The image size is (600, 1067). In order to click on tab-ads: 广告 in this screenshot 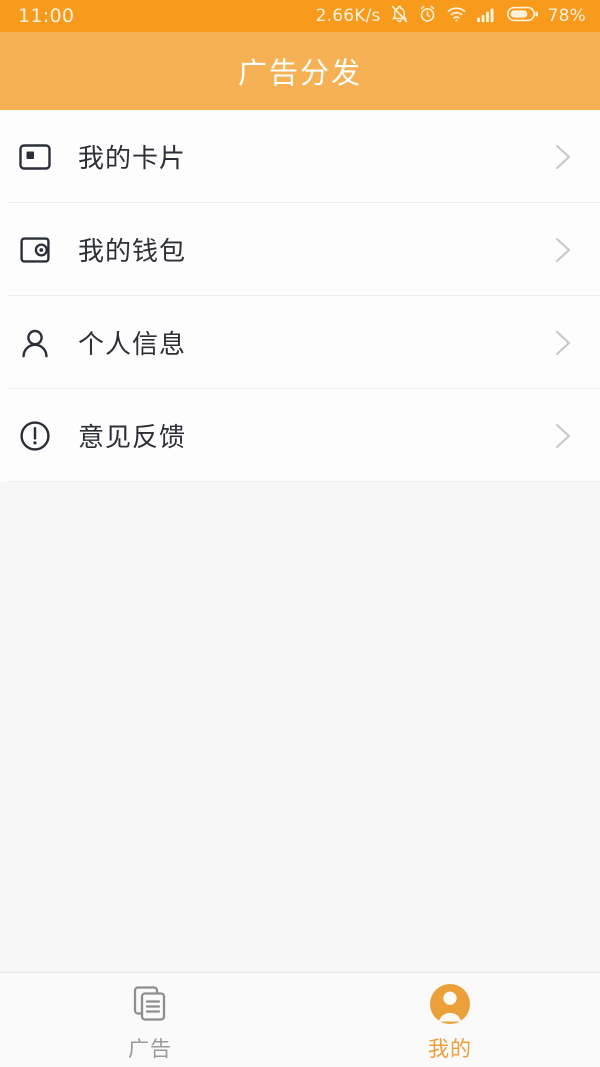, I will do `click(150, 1020)`.